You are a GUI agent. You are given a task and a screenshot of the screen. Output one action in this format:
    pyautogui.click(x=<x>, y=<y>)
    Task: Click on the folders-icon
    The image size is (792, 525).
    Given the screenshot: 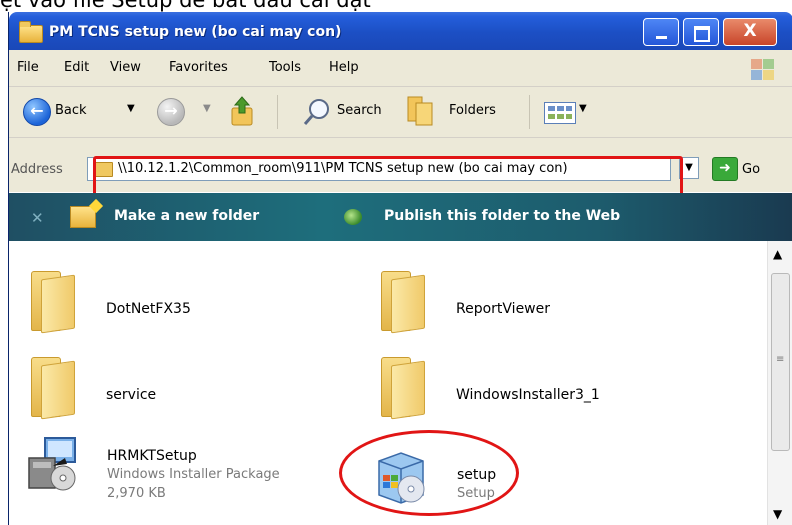 What is the action you would take?
    pyautogui.click(x=421, y=111)
    